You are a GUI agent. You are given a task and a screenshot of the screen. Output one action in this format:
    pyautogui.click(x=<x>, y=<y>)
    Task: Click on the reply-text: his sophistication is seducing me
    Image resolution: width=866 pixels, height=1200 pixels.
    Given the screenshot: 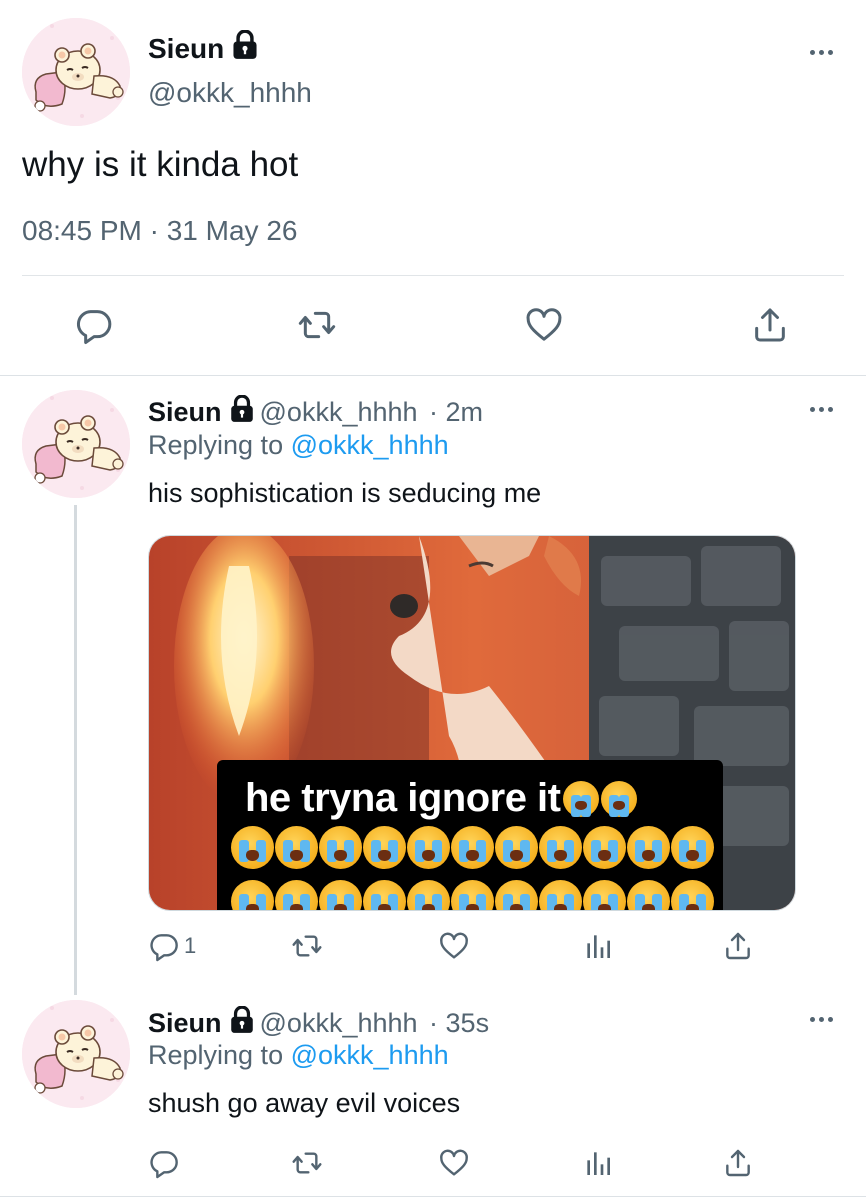 What is the action you would take?
    pyautogui.click(x=345, y=493)
    